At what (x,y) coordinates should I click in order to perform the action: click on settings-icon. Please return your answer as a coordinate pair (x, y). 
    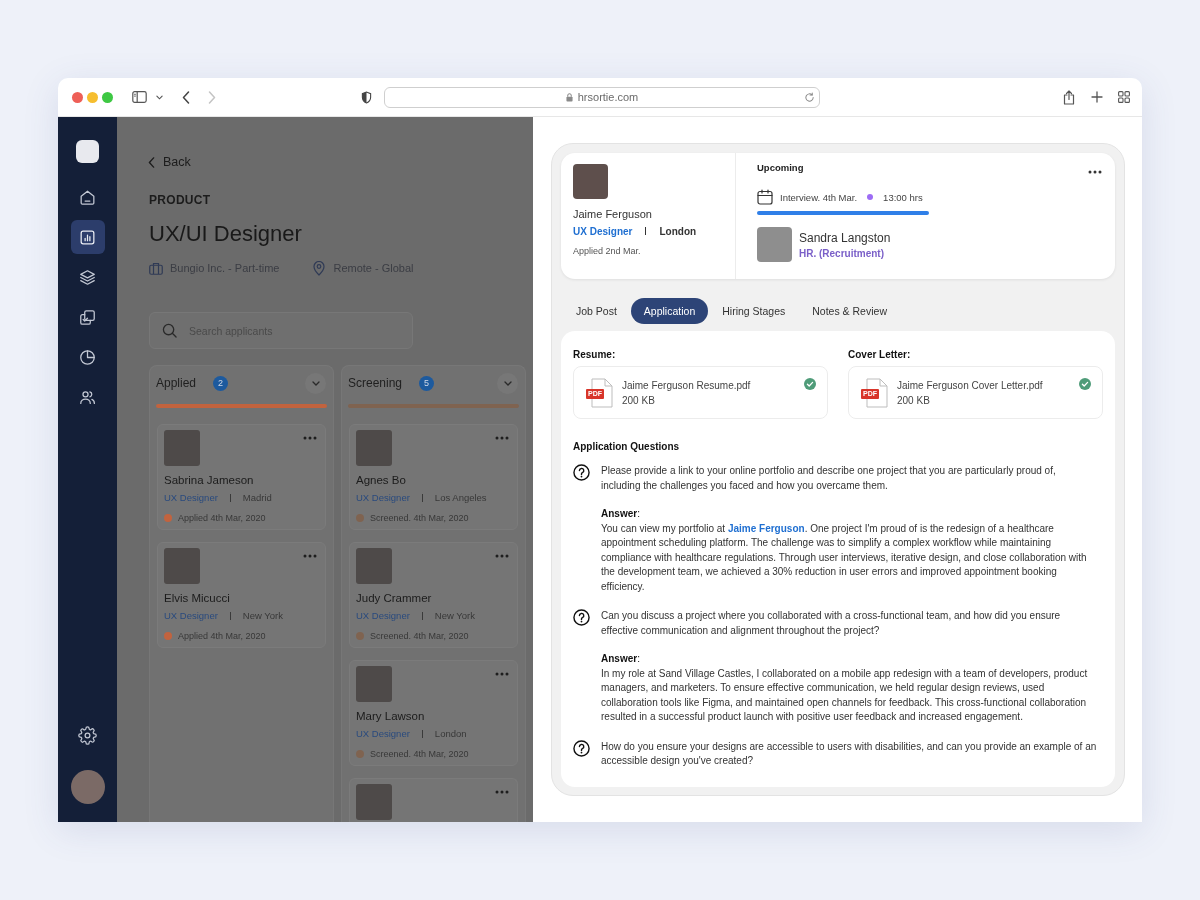
    Looking at the image, I should click on (87, 735).